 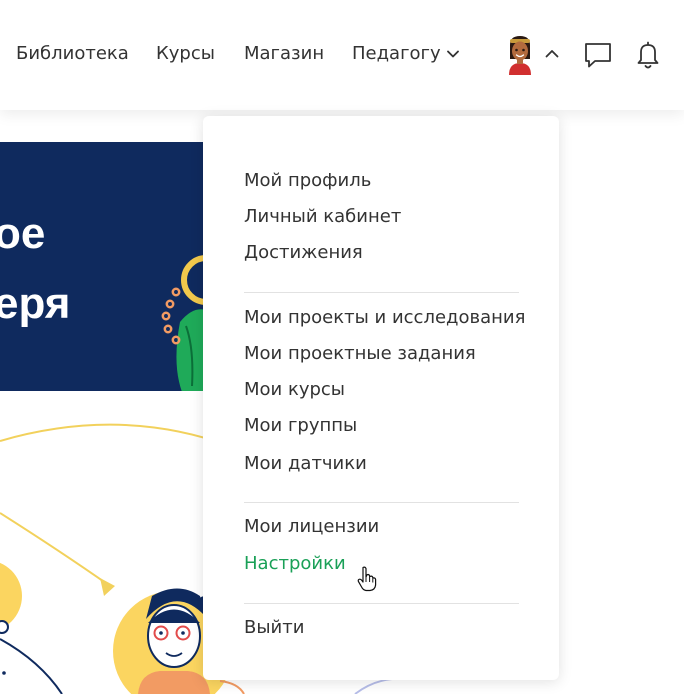 What do you see at coordinates (384, 318) in the screenshot?
I see `menu-item-projects: Мои проекты и исследования` at bounding box center [384, 318].